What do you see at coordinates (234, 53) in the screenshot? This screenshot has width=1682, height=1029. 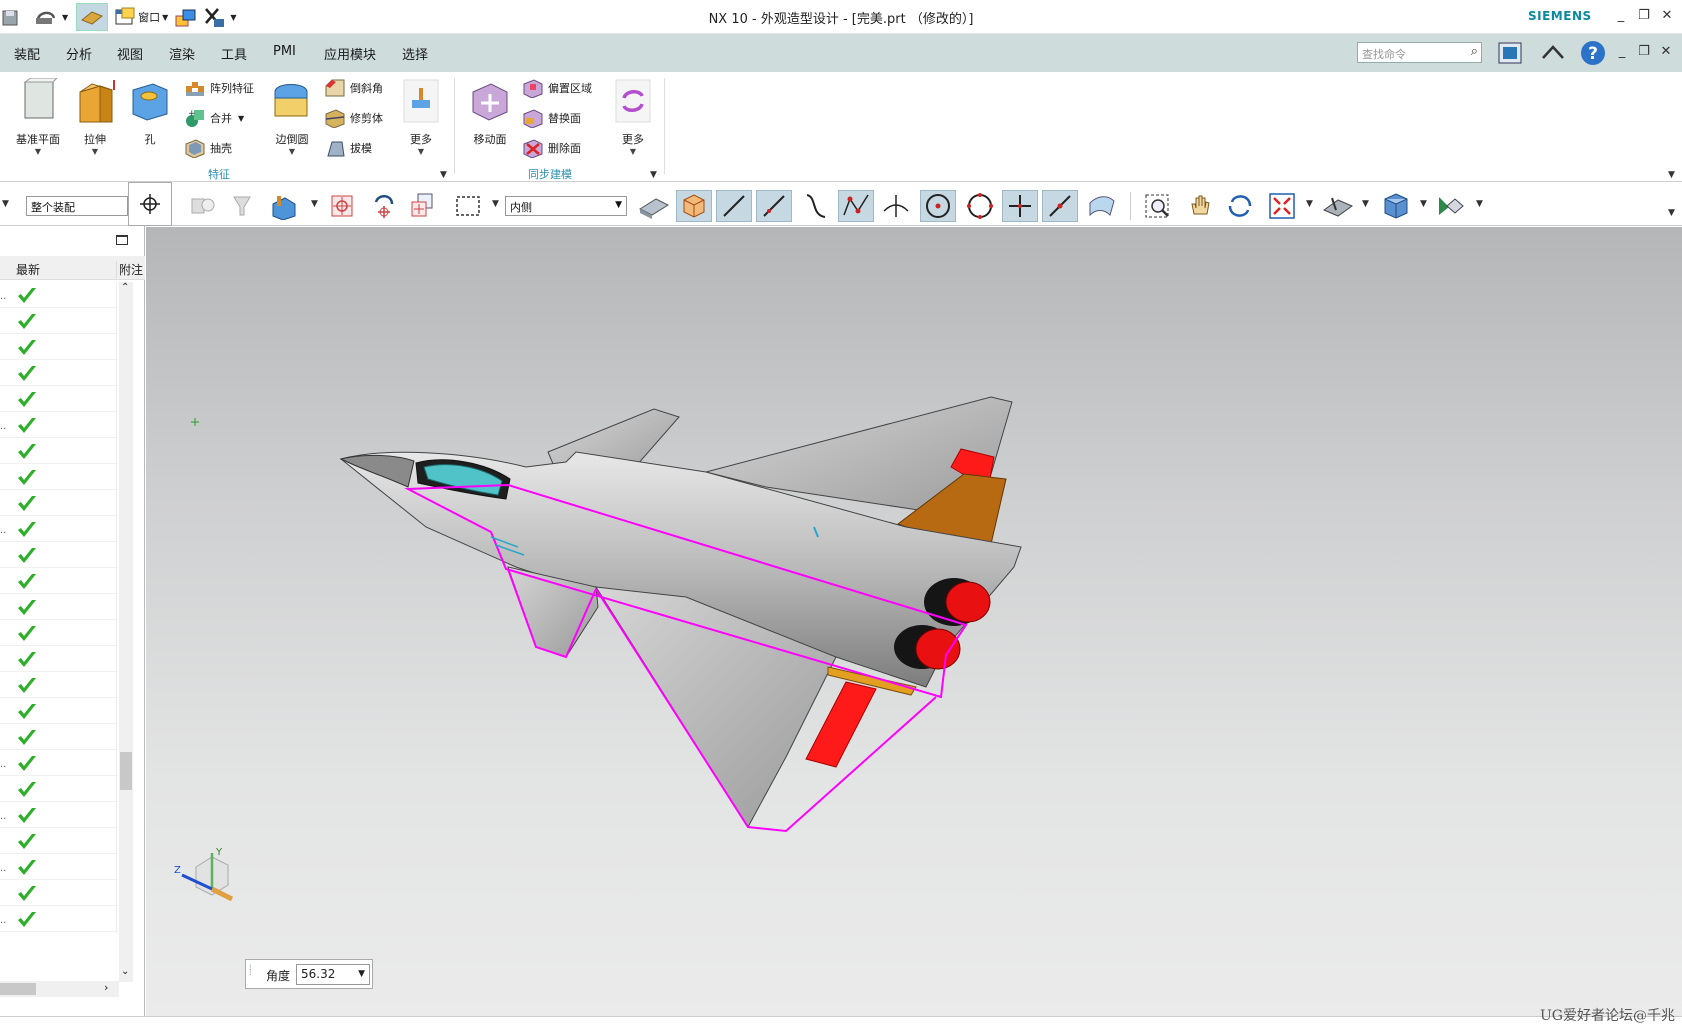 I see `menu-tools: 工具` at bounding box center [234, 53].